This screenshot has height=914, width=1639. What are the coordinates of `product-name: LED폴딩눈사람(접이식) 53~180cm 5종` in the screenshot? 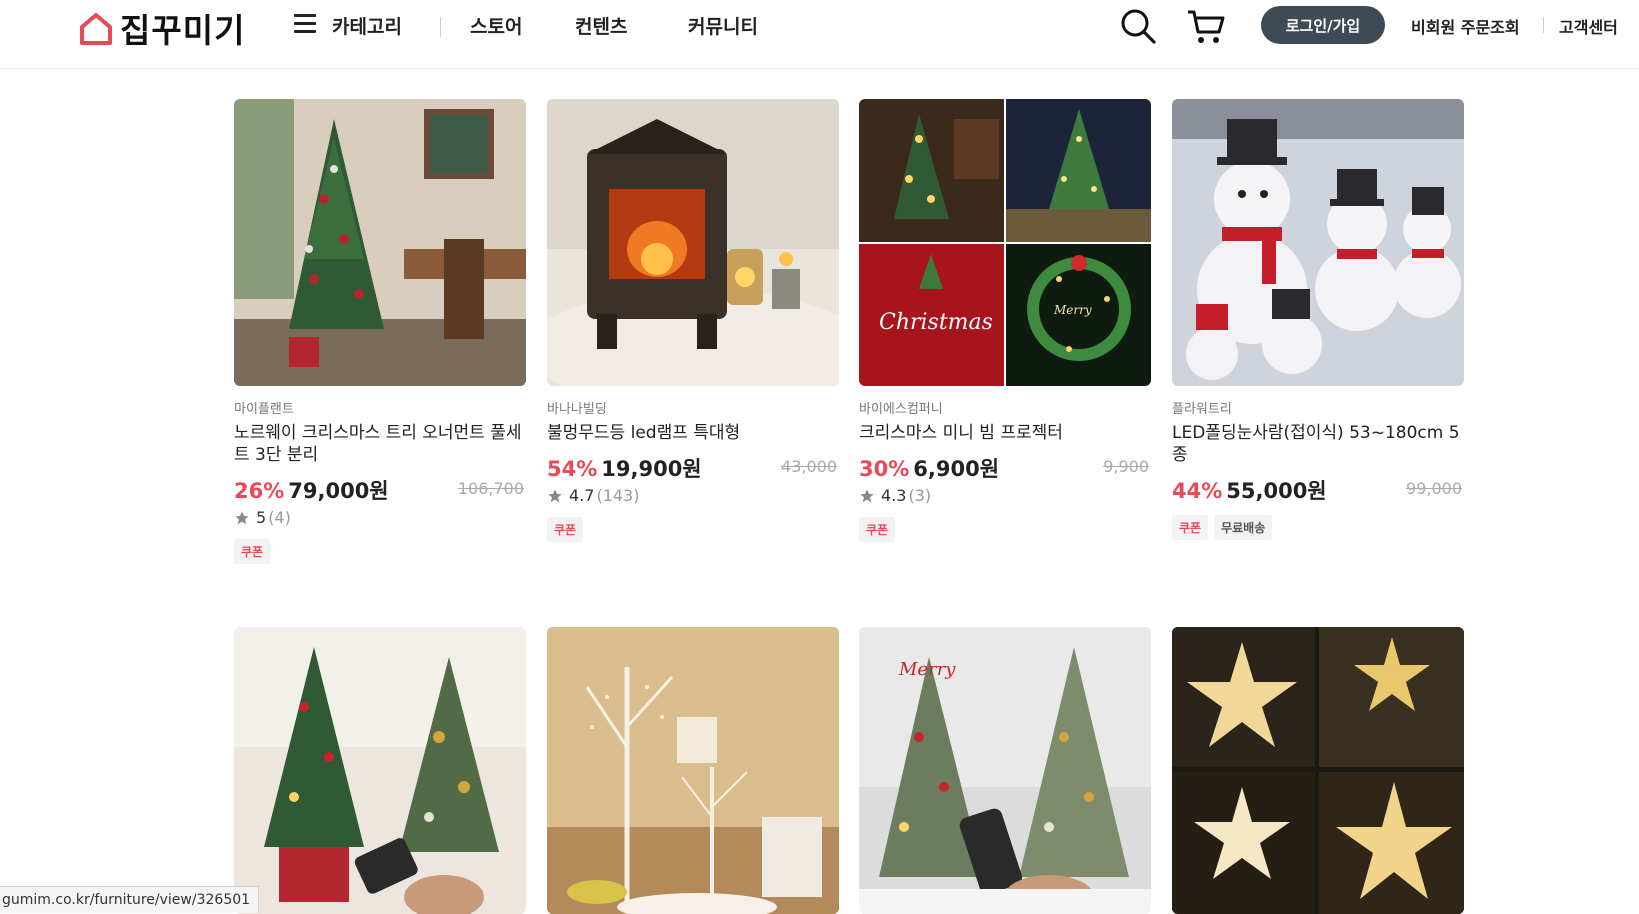 It's located at (1318, 444).